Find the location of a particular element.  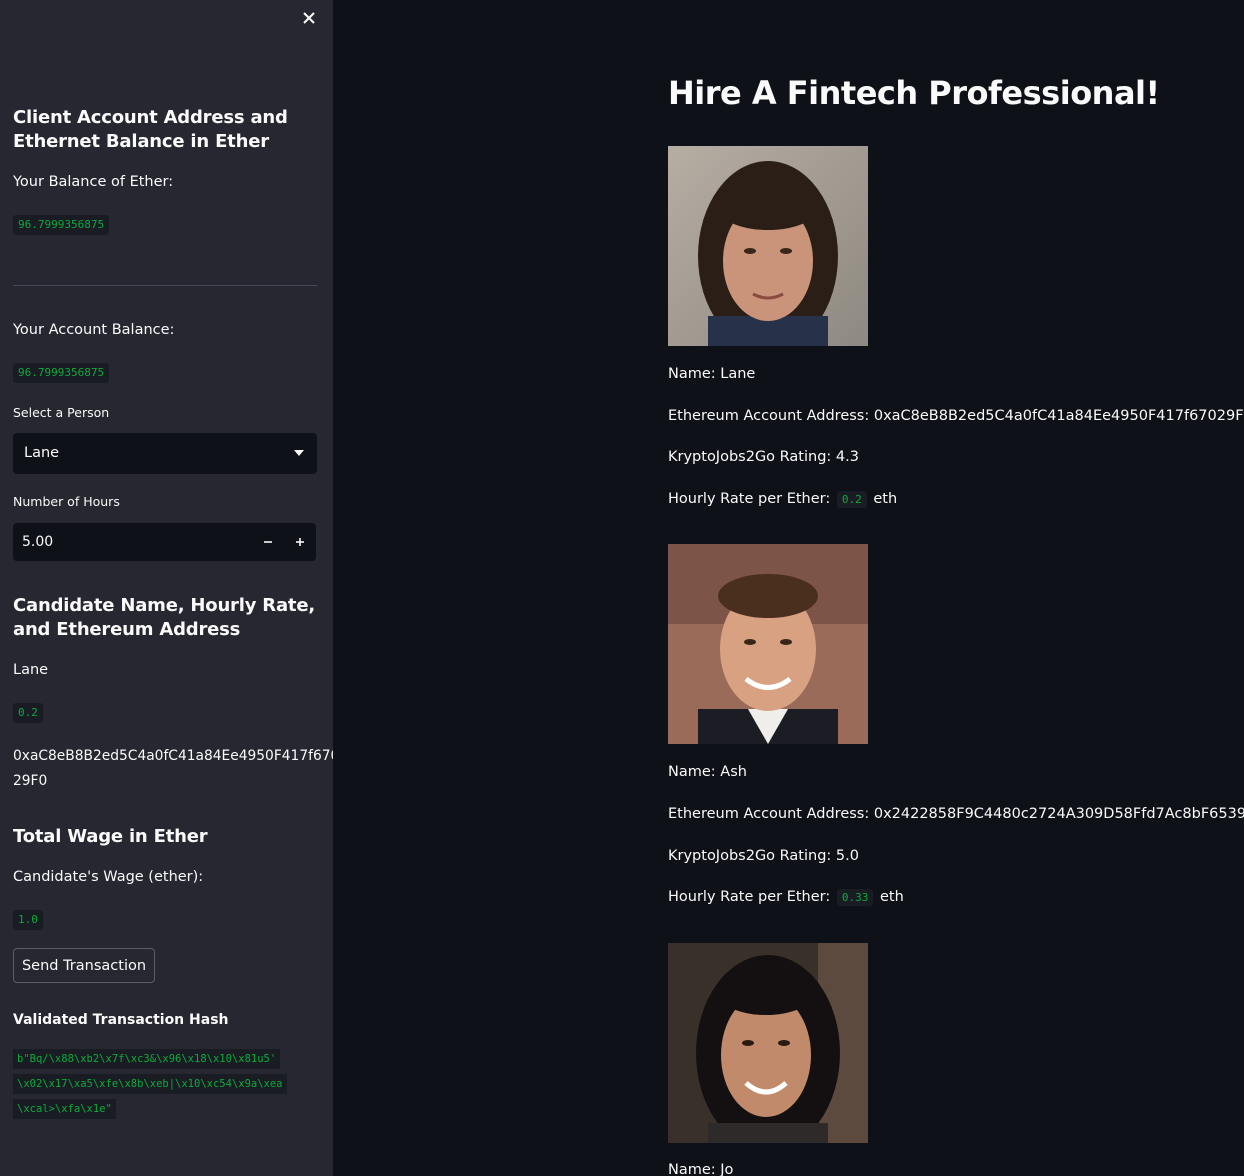

candidate-address-line-2: 29F0 is located at coordinates (30, 781).